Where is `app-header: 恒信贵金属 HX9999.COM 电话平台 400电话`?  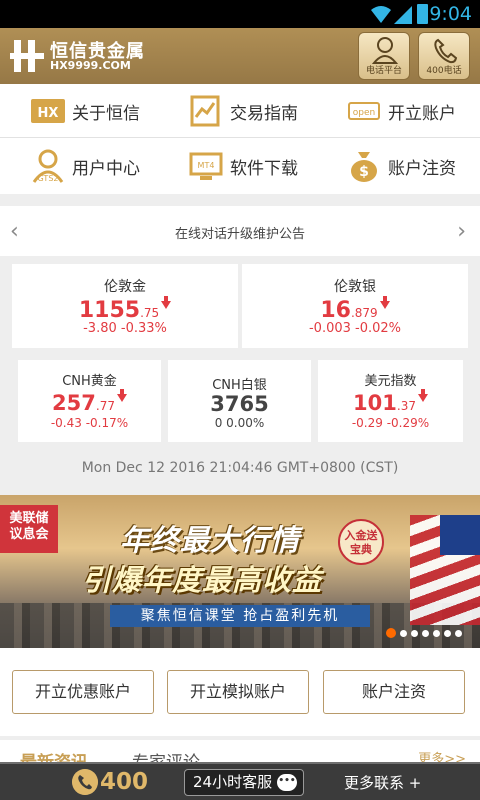 app-header: 恒信贵金属 HX9999.COM 电话平台 400电话 is located at coordinates (240, 56).